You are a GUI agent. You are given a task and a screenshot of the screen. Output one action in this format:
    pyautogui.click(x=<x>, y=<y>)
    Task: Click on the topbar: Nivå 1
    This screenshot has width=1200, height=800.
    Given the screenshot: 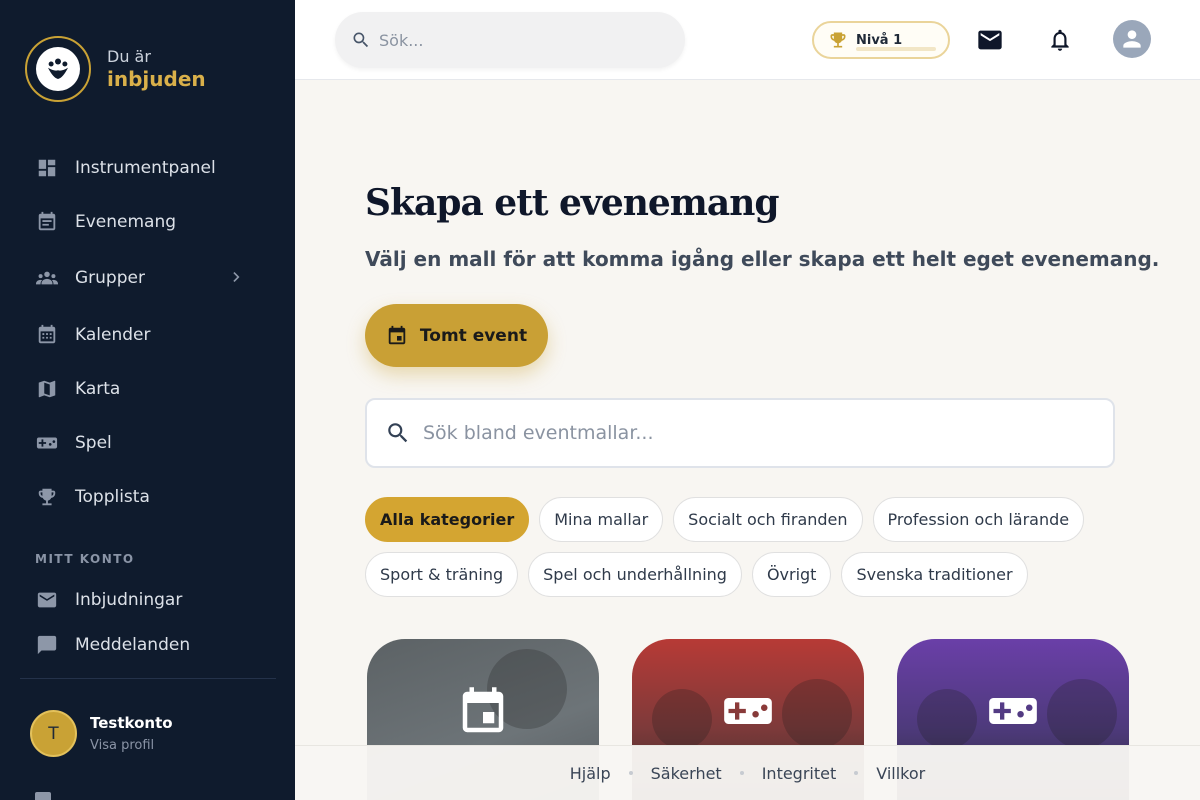 What is the action you would take?
    pyautogui.click(x=747, y=40)
    